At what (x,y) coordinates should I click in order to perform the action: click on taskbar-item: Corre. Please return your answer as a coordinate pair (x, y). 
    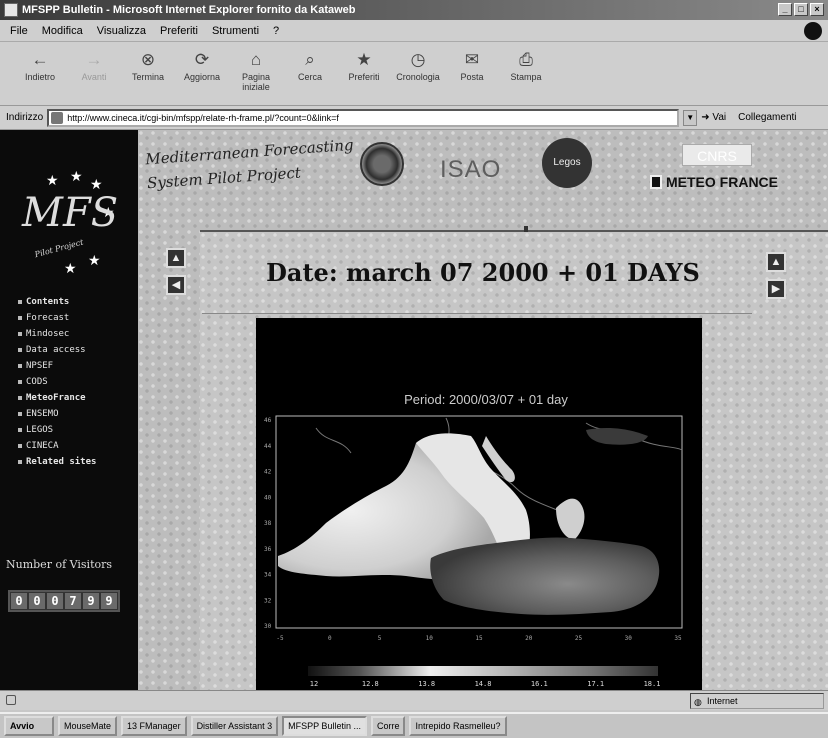
    Looking at the image, I should click on (388, 726).